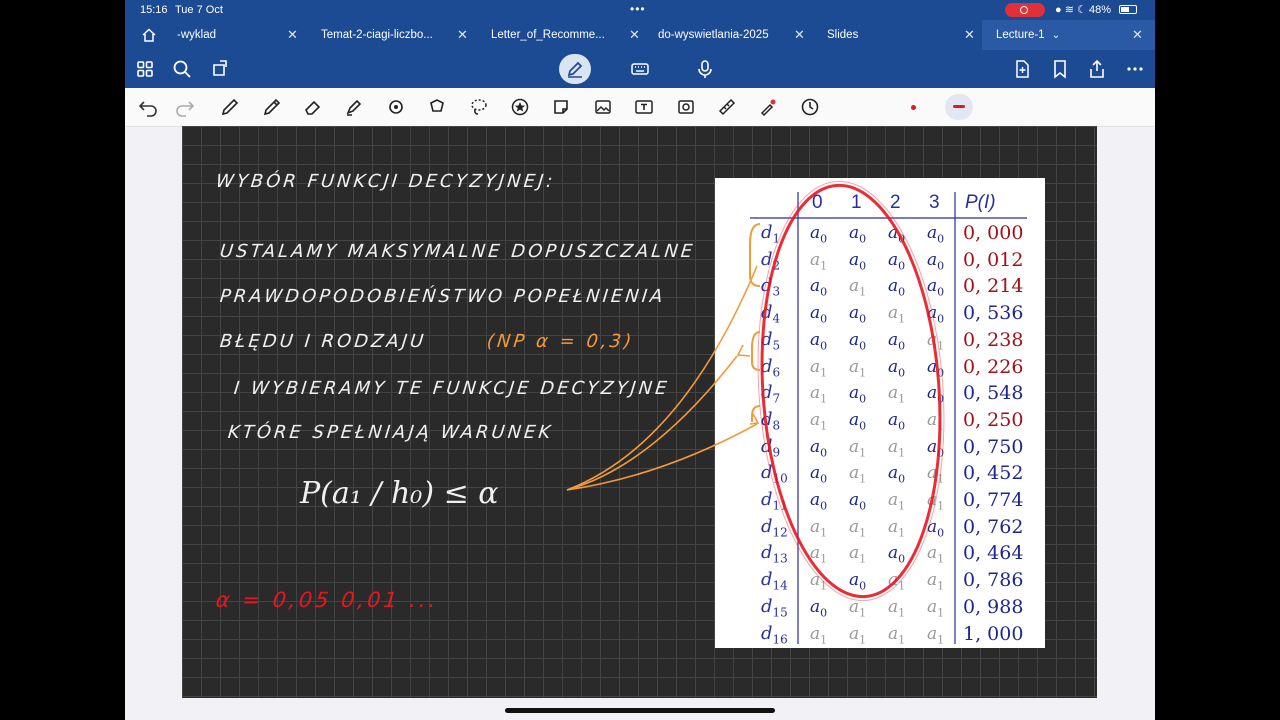 Image resolution: width=1280 pixels, height=720 pixels. I want to click on pen-icon, so click(575, 69).